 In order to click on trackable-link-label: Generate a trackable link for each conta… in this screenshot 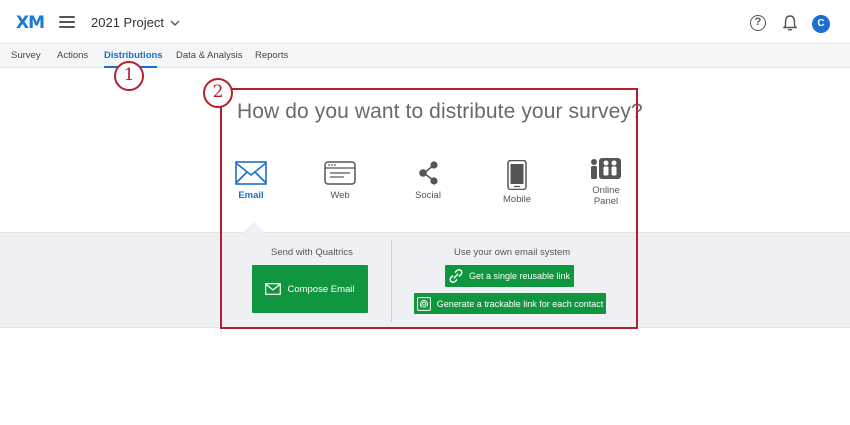, I will do `click(520, 303)`.